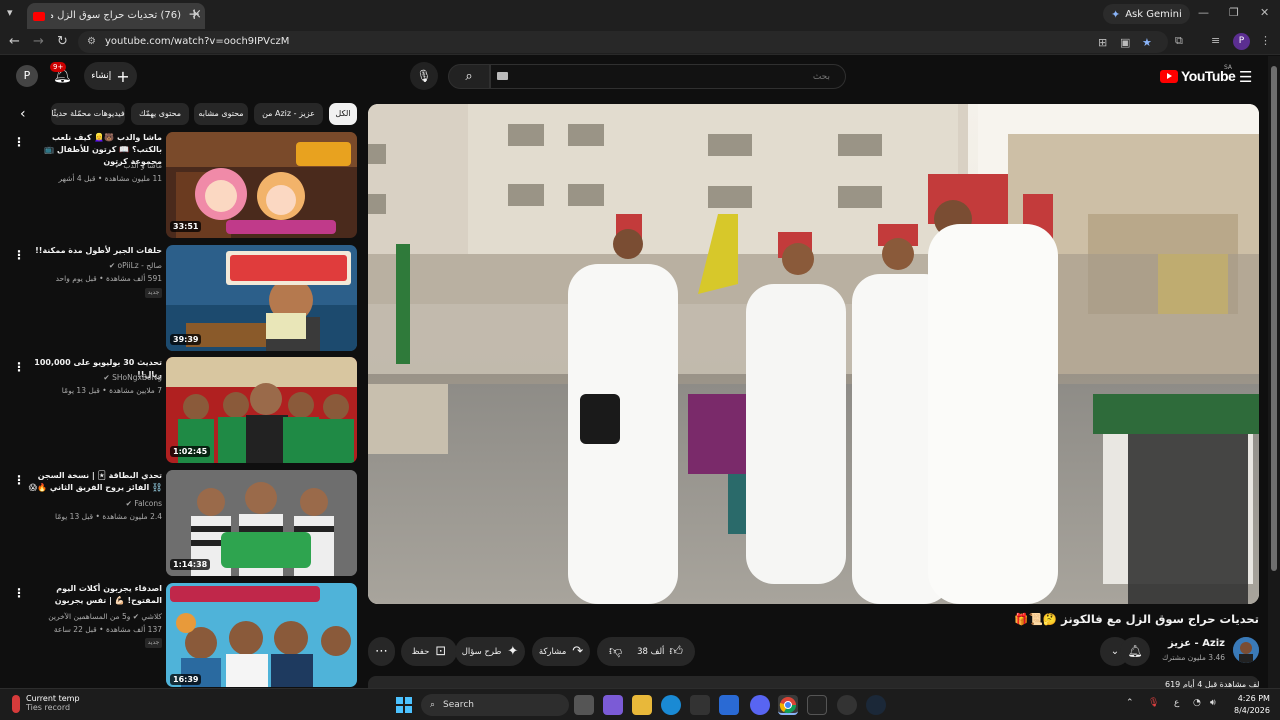 The image size is (1280, 720). Describe the element at coordinates (613, 705) in the screenshot. I see `widgets-app-icon` at that location.